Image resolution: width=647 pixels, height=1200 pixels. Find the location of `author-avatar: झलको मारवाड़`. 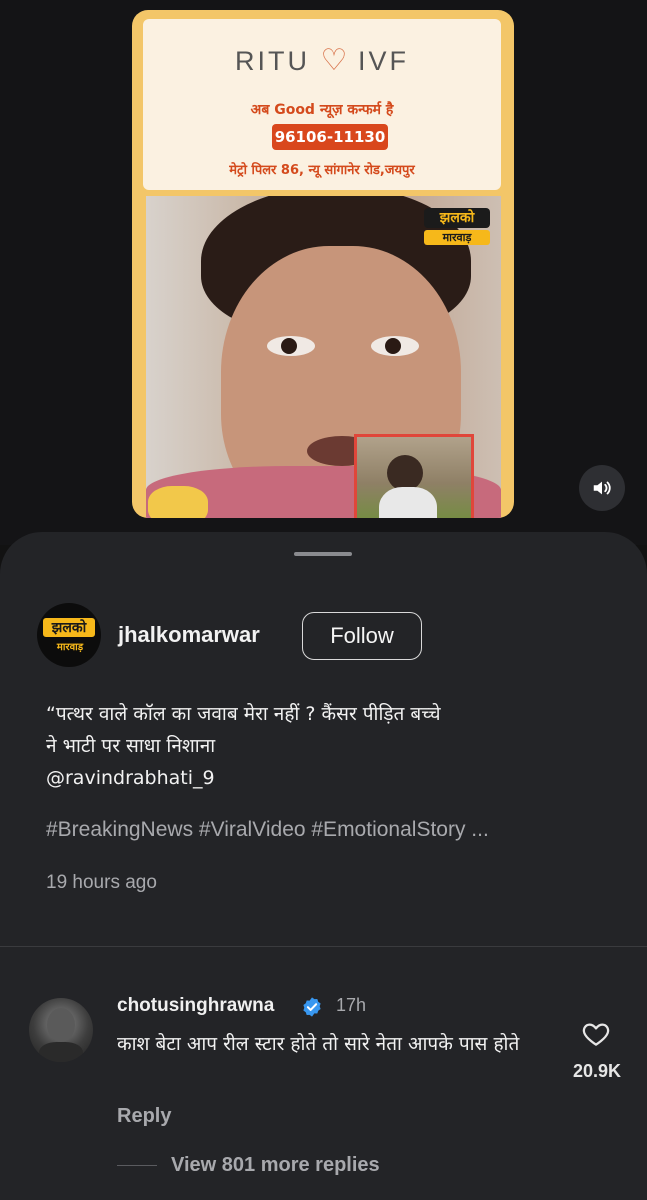

author-avatar: झलको मारवाड़ is located at coordinates (69, 635).